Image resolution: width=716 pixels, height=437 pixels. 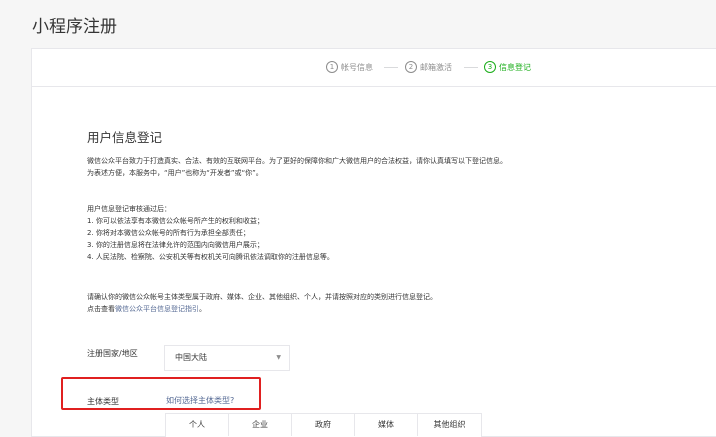 I want to click on subject-type-individual: 个人, so click(x=197, y=425).